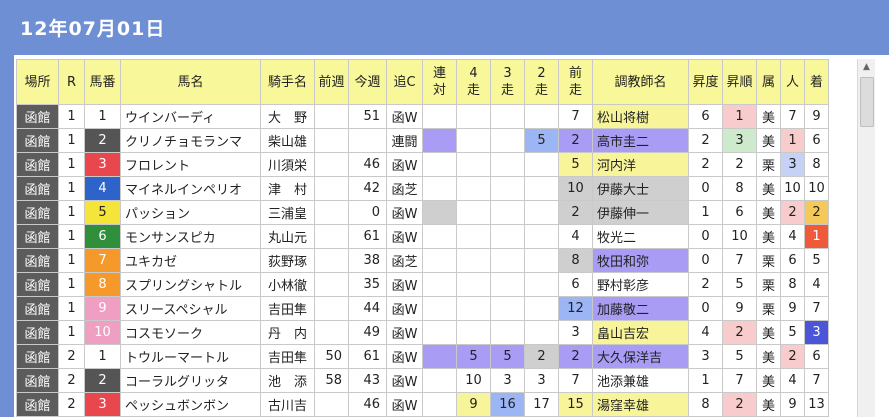 The width and height of the screenshot is (889, 417). What do you see at coordinates (640, 82) in the screenshot?
I see `column-header: 調教師名` at bounding box center [640, 82].